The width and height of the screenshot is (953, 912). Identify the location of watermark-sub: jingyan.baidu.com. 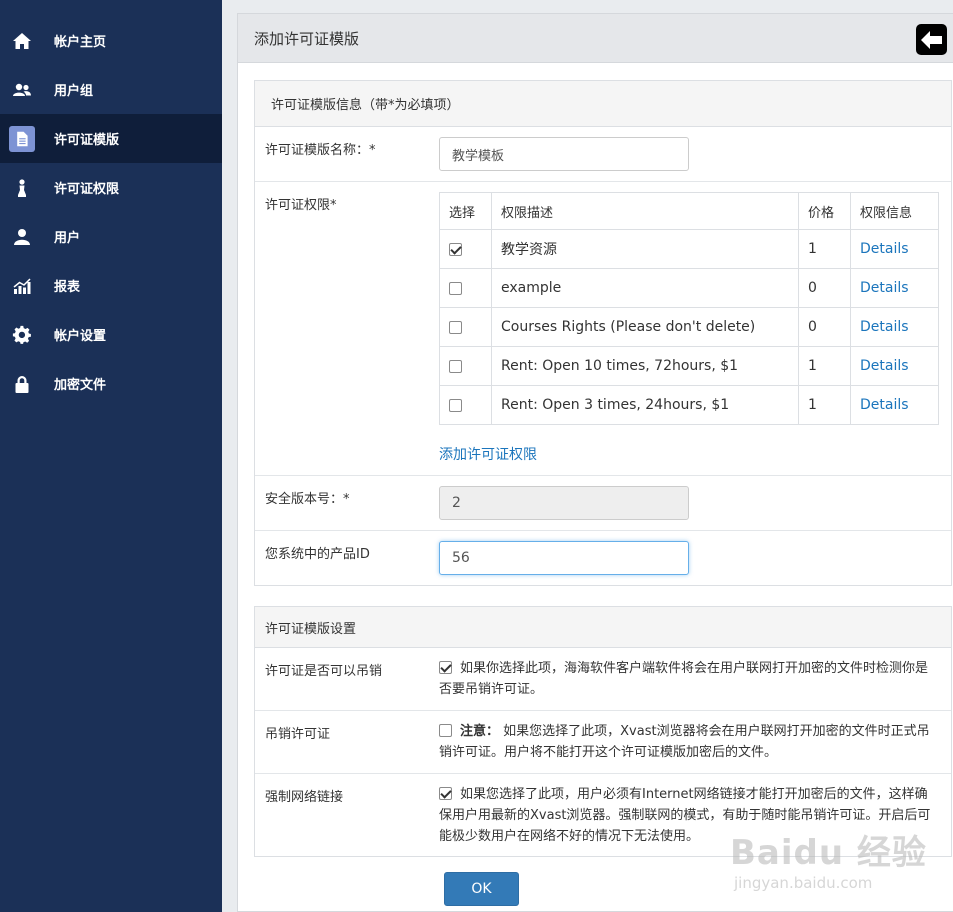
(803, 883).